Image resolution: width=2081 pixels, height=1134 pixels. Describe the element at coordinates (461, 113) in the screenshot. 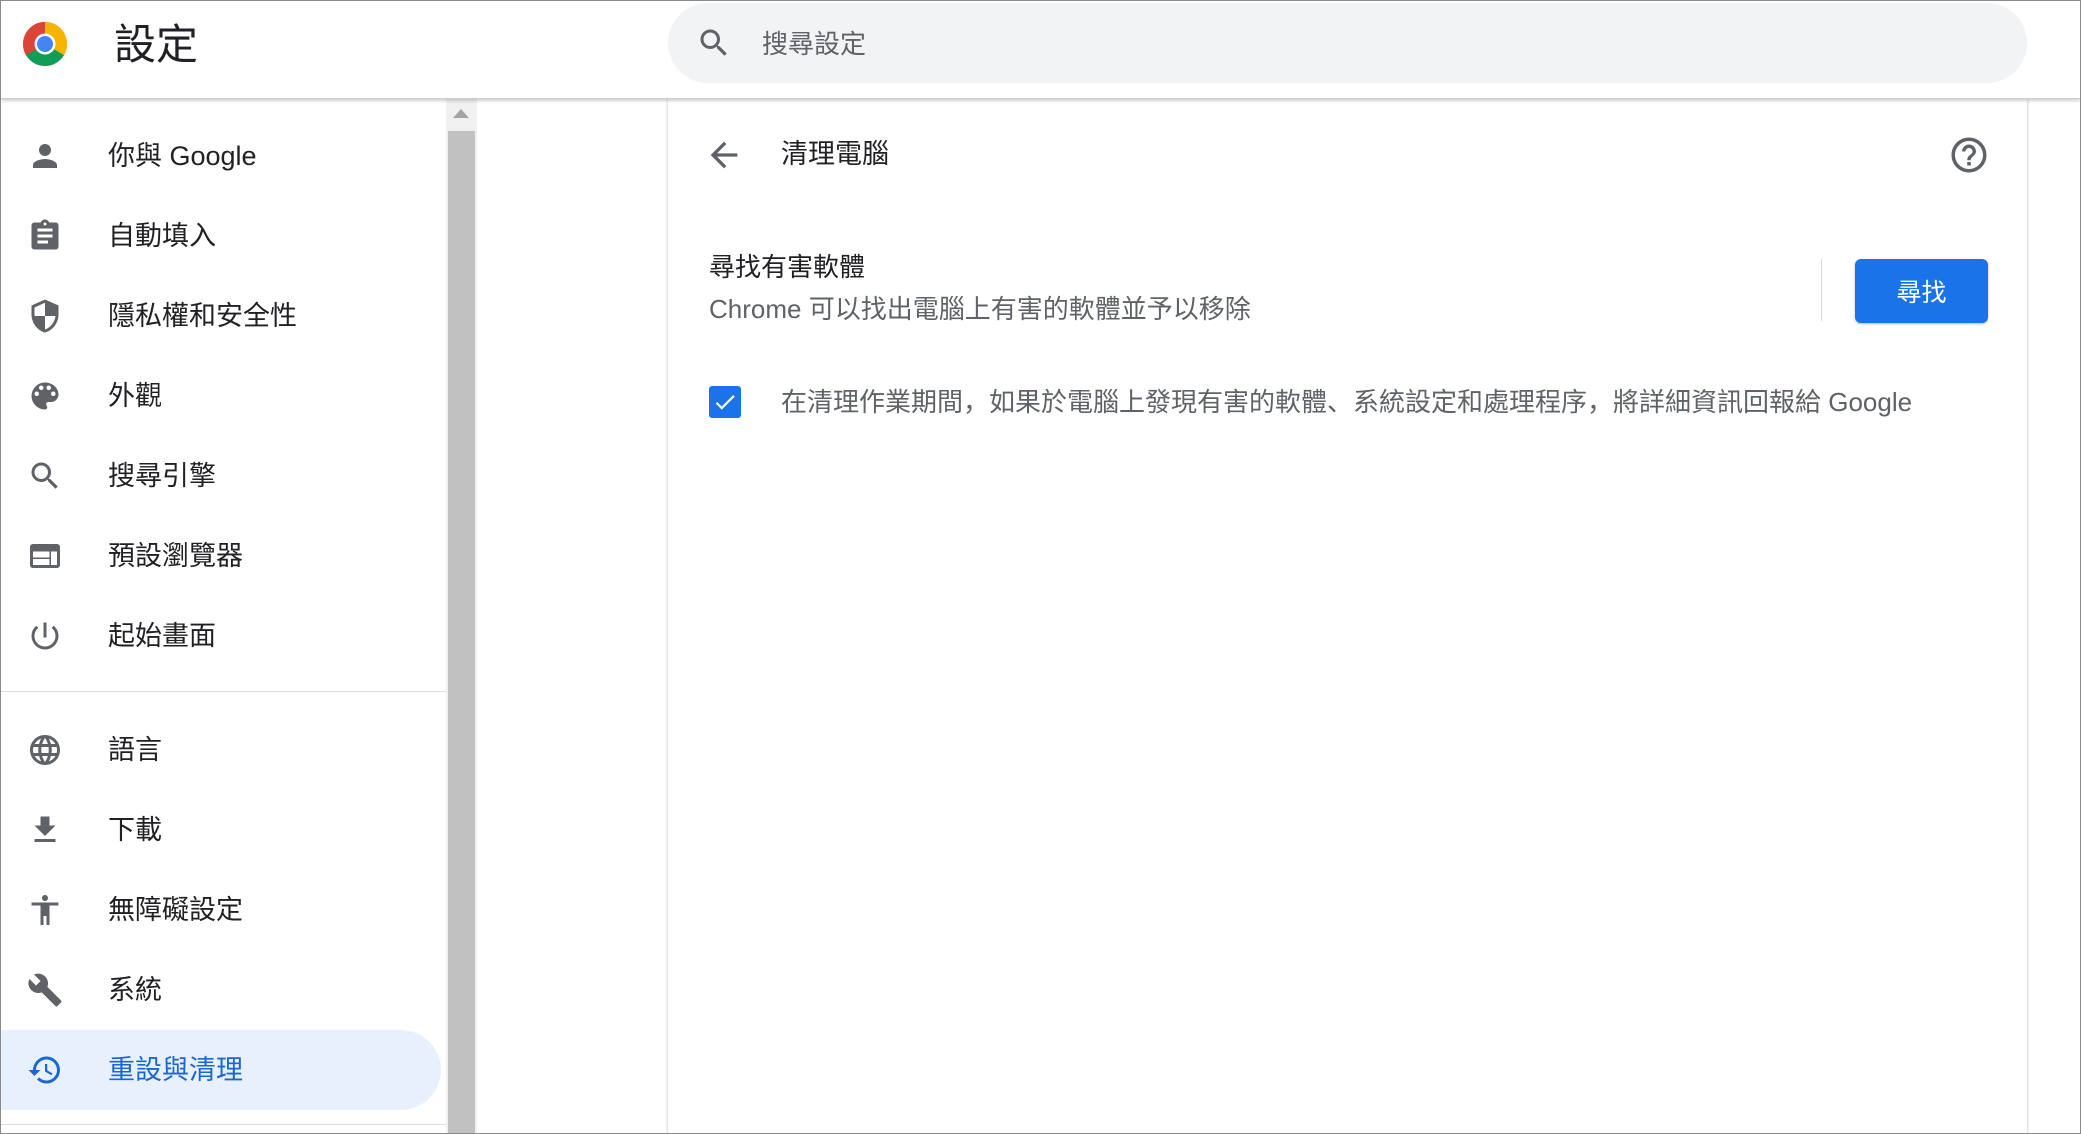

I see `scroll-up-arrow-icon` at that location.